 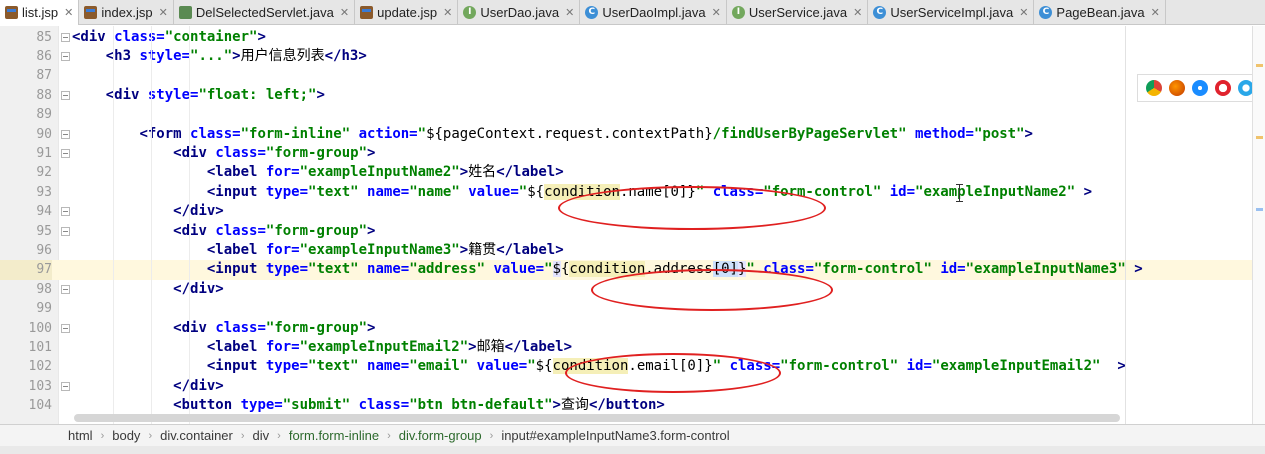 What do you see at coordinates (597, 418) in the screenshot?
I see `horizontal-scrollbar` at bounding box center [597, 418].